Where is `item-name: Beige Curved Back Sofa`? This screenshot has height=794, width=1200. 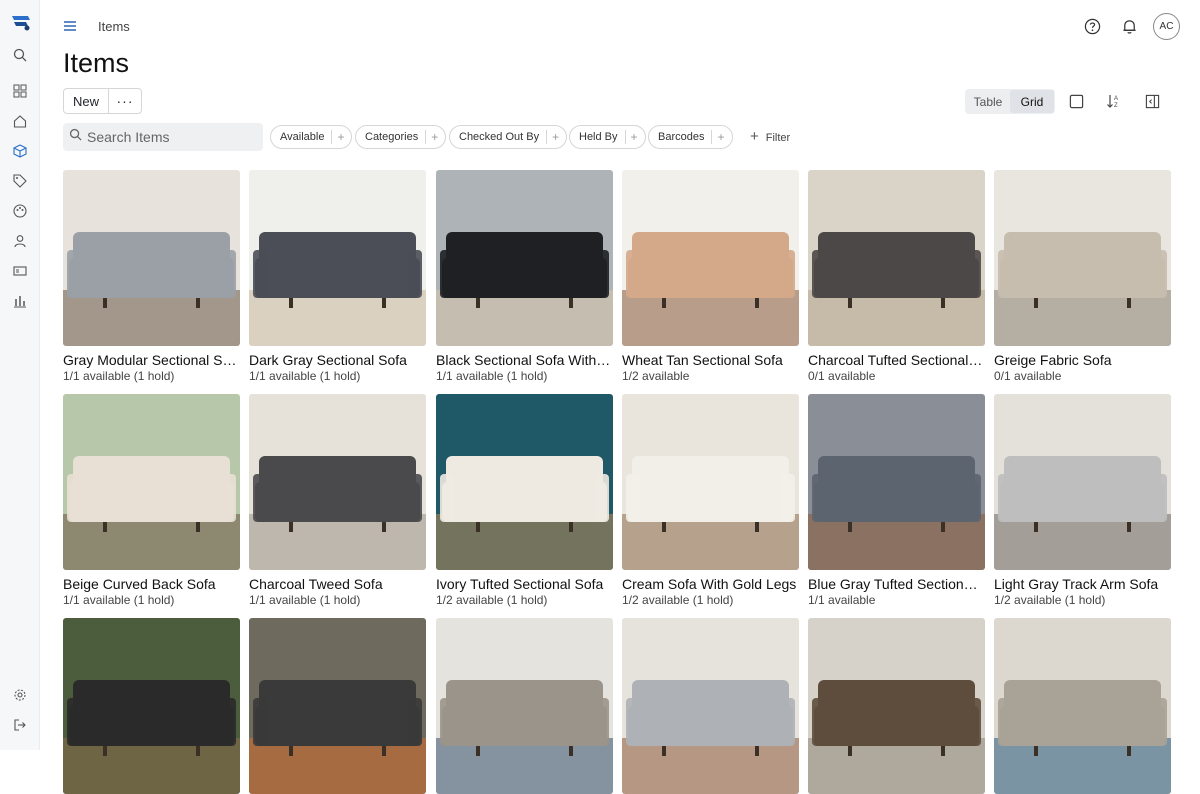 item-name: Beige Curved Back Sofa is located at coordinates (151, 584).